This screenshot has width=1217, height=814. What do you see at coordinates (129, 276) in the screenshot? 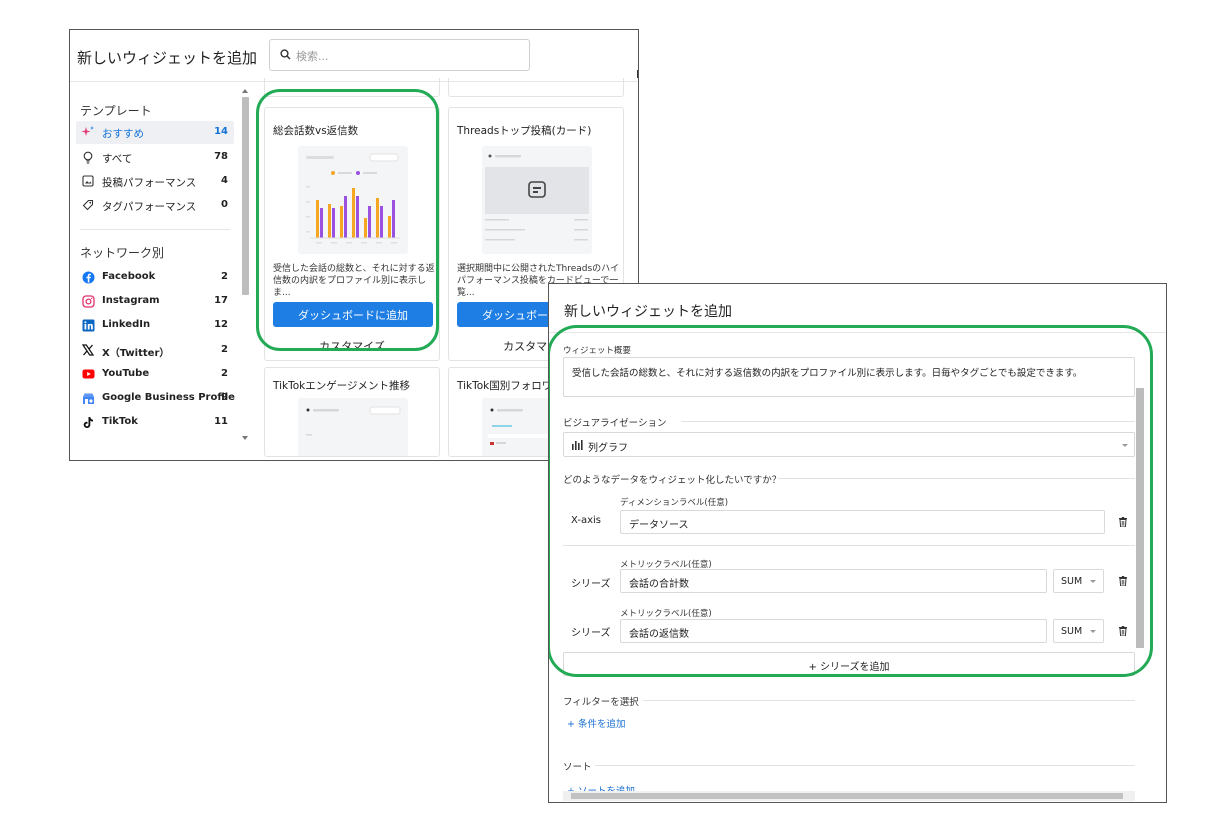
I see `sidebar-item-label: Facebook` at bounding box center [129, 276].